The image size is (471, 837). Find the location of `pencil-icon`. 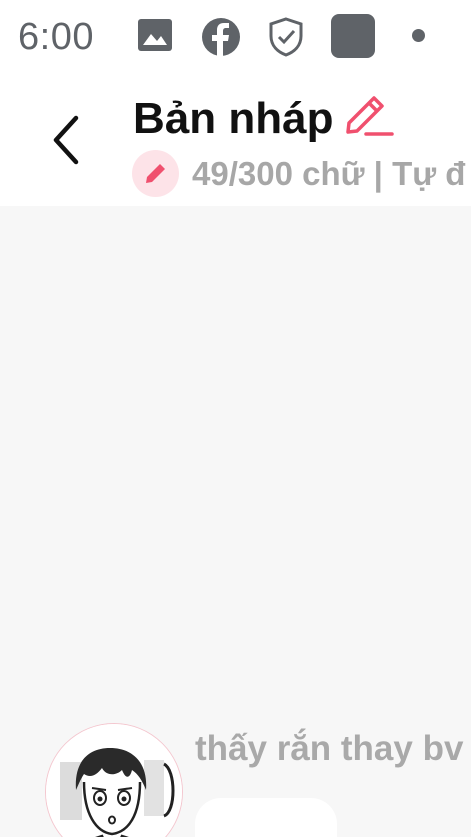

pencil-icon is located at coordinates (155, 173).